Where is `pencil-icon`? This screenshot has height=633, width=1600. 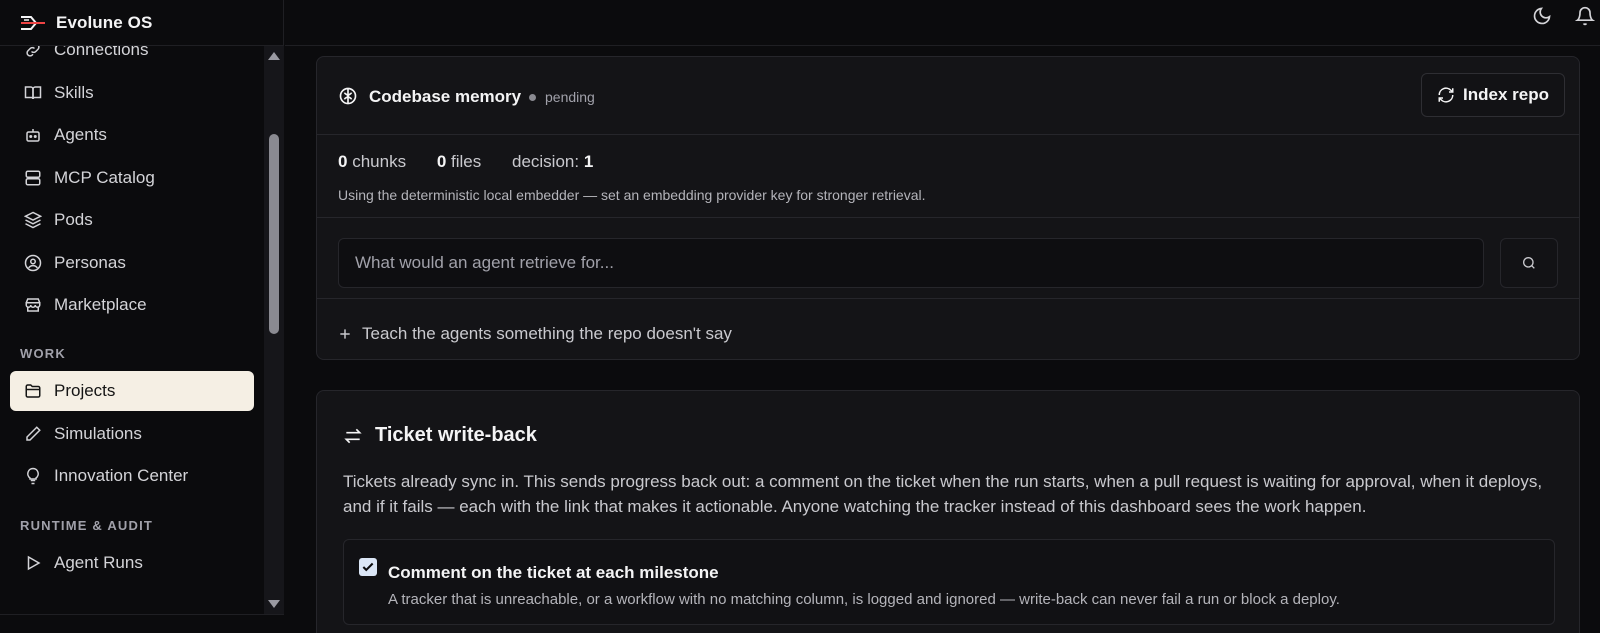 pencil-icon is located at coordinates (33, 433).